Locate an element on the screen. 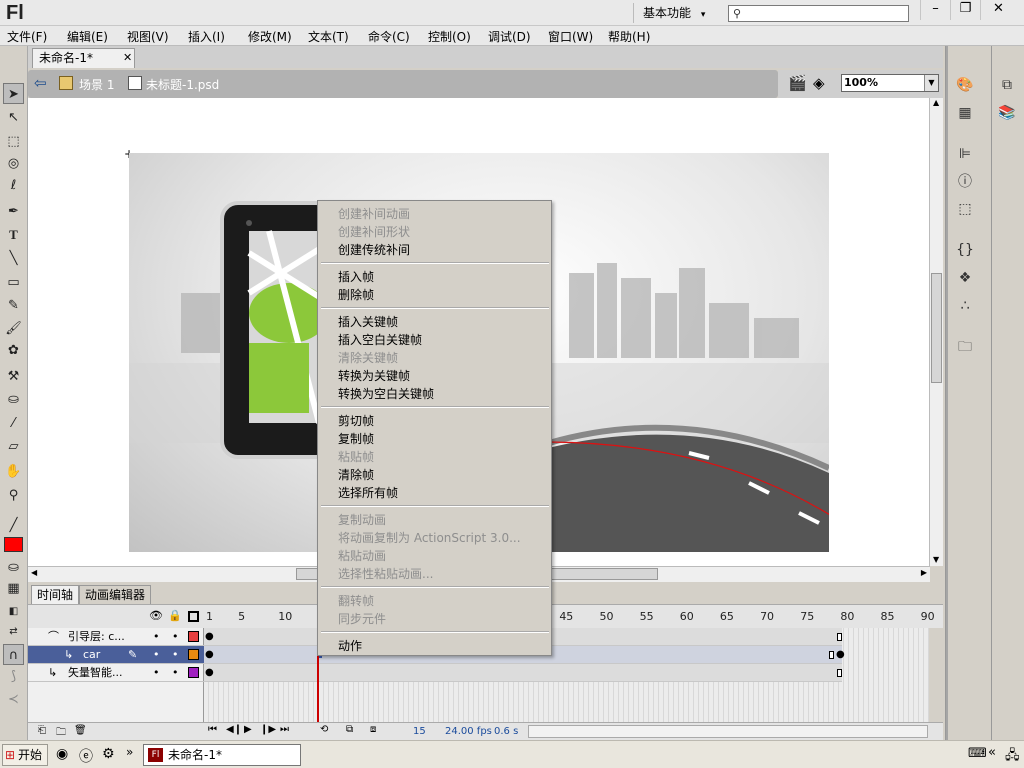 The height and width of the screenshot is (768, 1024). search-input: ⚲ is located at coordinates (818, 13).